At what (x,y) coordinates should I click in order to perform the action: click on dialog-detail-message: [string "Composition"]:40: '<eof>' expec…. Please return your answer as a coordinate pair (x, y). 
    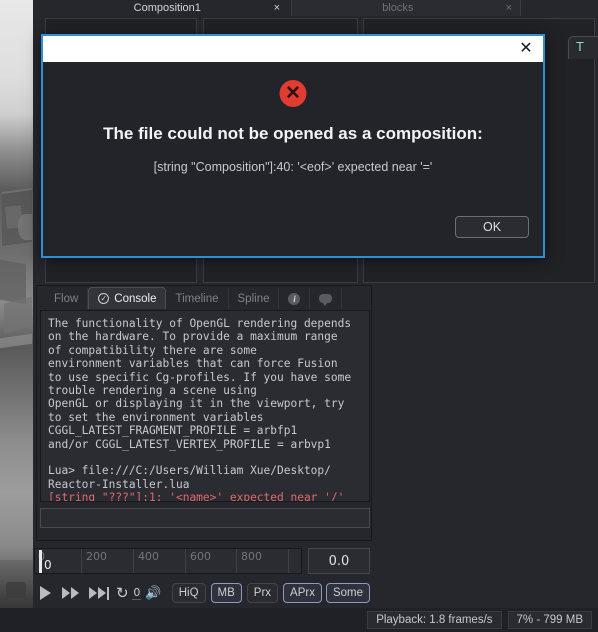
    Looking at the image, I should click on (293, 167).